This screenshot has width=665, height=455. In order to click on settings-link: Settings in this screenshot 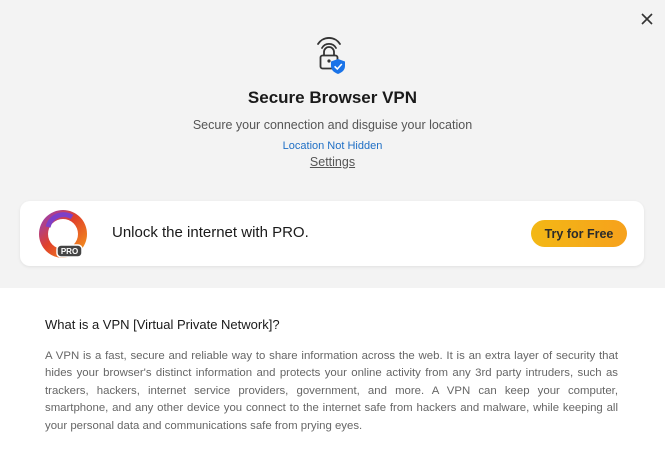, I will do `click(332, 162)`.